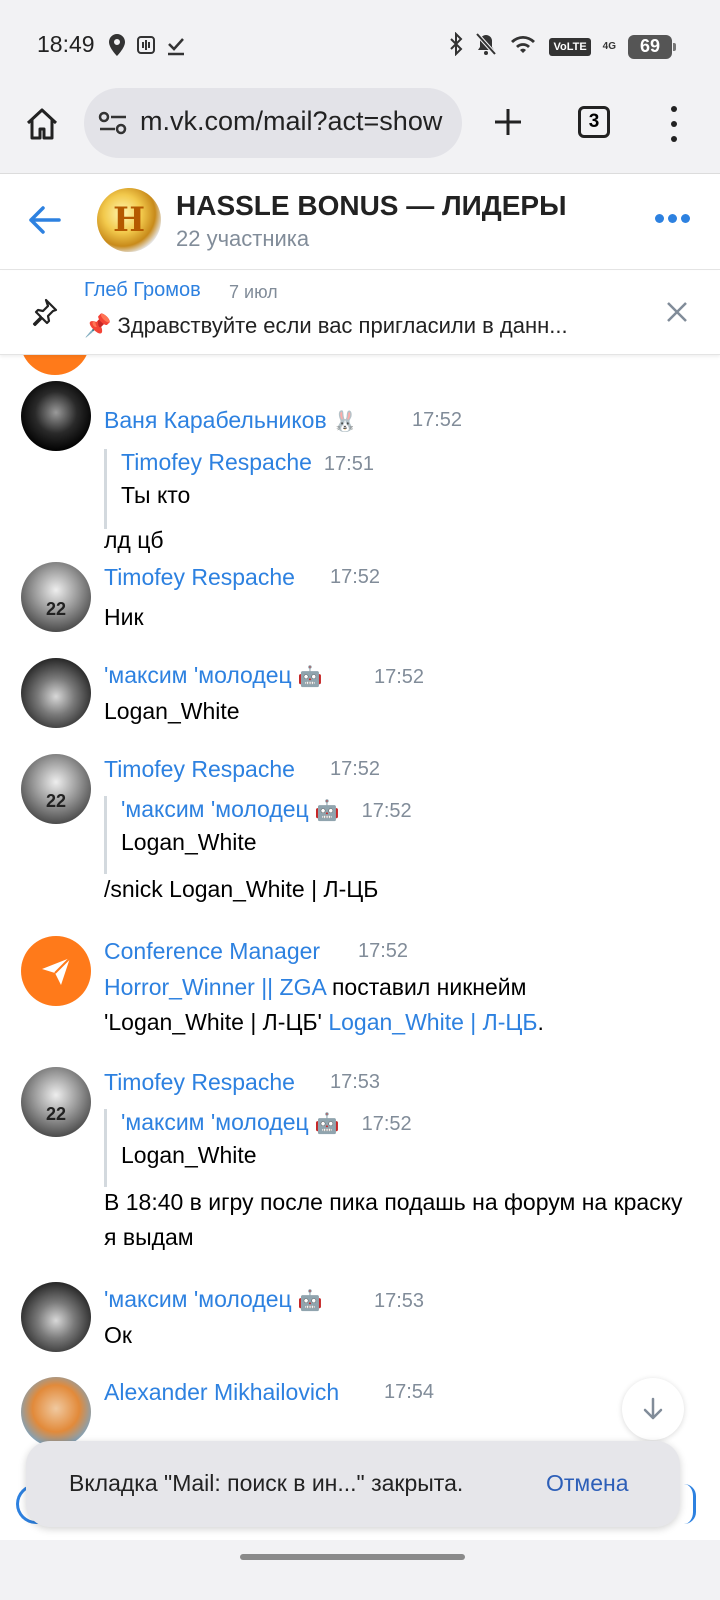 This screenshot has width=720, height=1600. Describe the element at coordinates (486, 46) in the screenshot. I see `mute-bell-icon` at that location.